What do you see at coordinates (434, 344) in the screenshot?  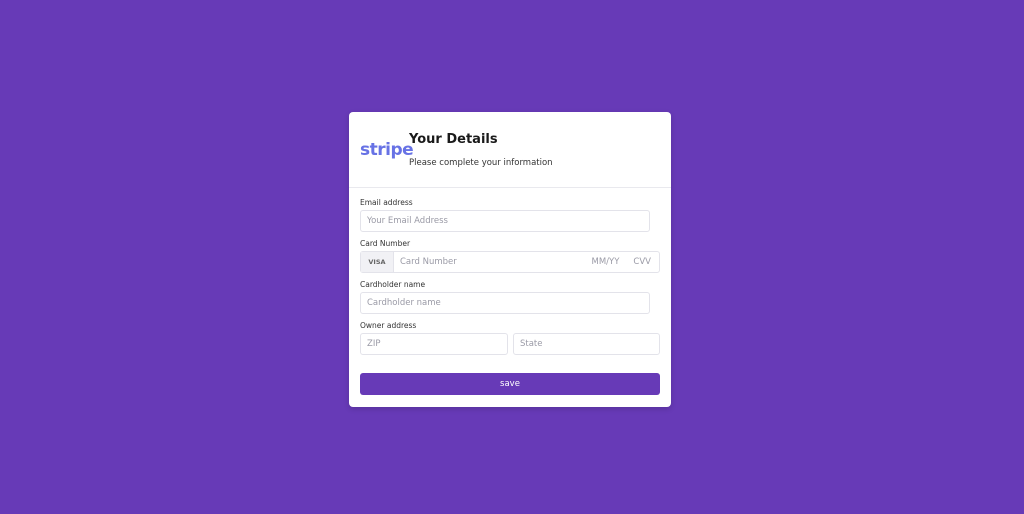 I see `zip-field: ZIP` at bounding box center [434, 344].